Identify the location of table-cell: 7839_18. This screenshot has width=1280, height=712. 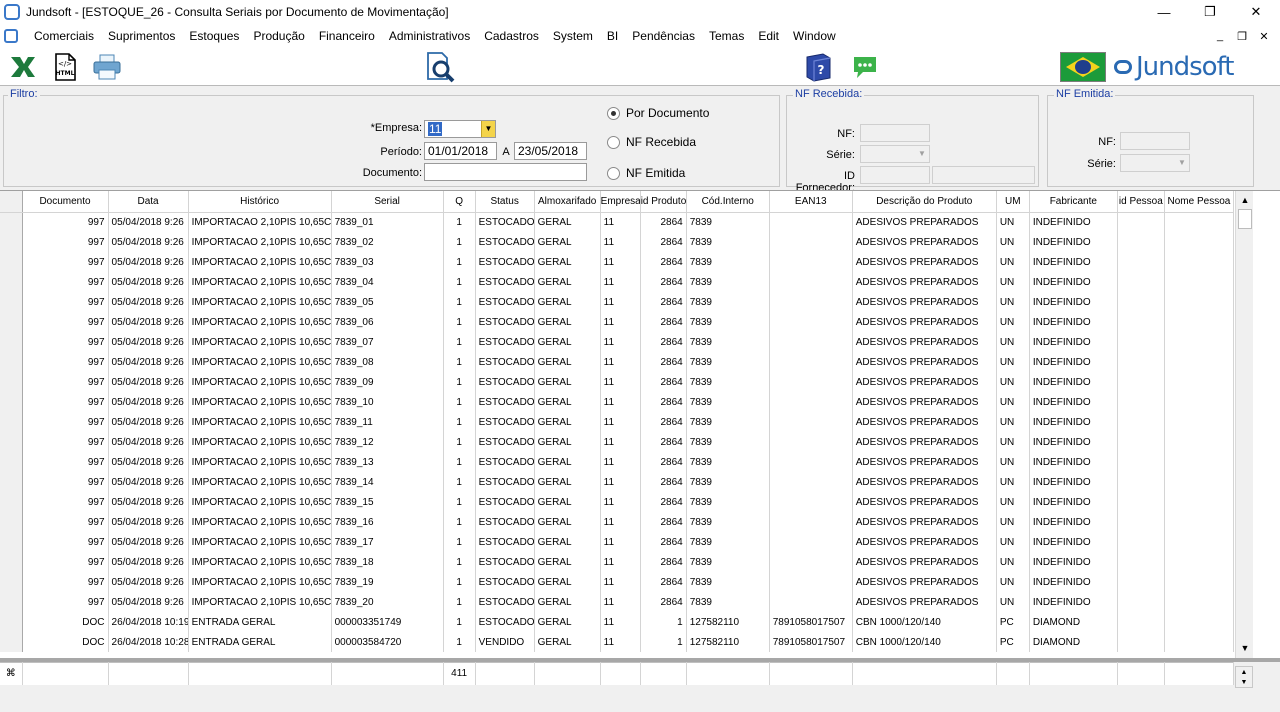
(387, 562).